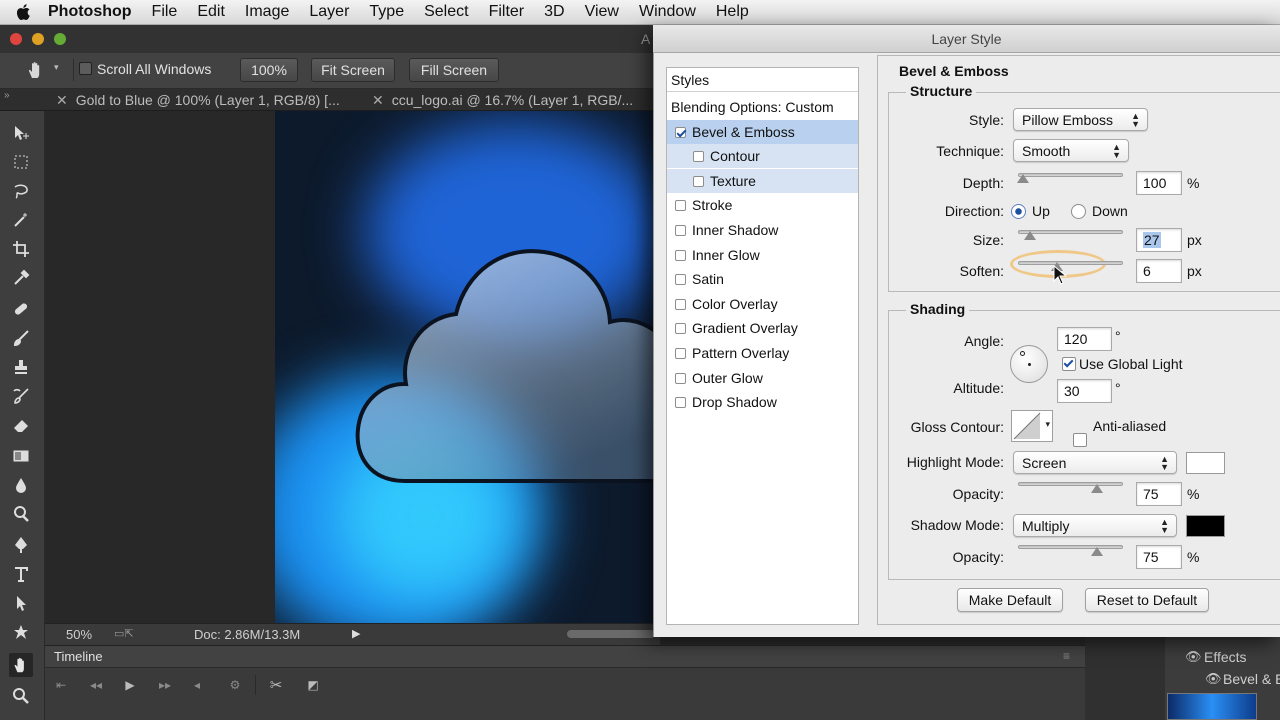 This screenshot has height=720, width=1280. I want to click on healing-brush-tool-icon, so click(21, 309).